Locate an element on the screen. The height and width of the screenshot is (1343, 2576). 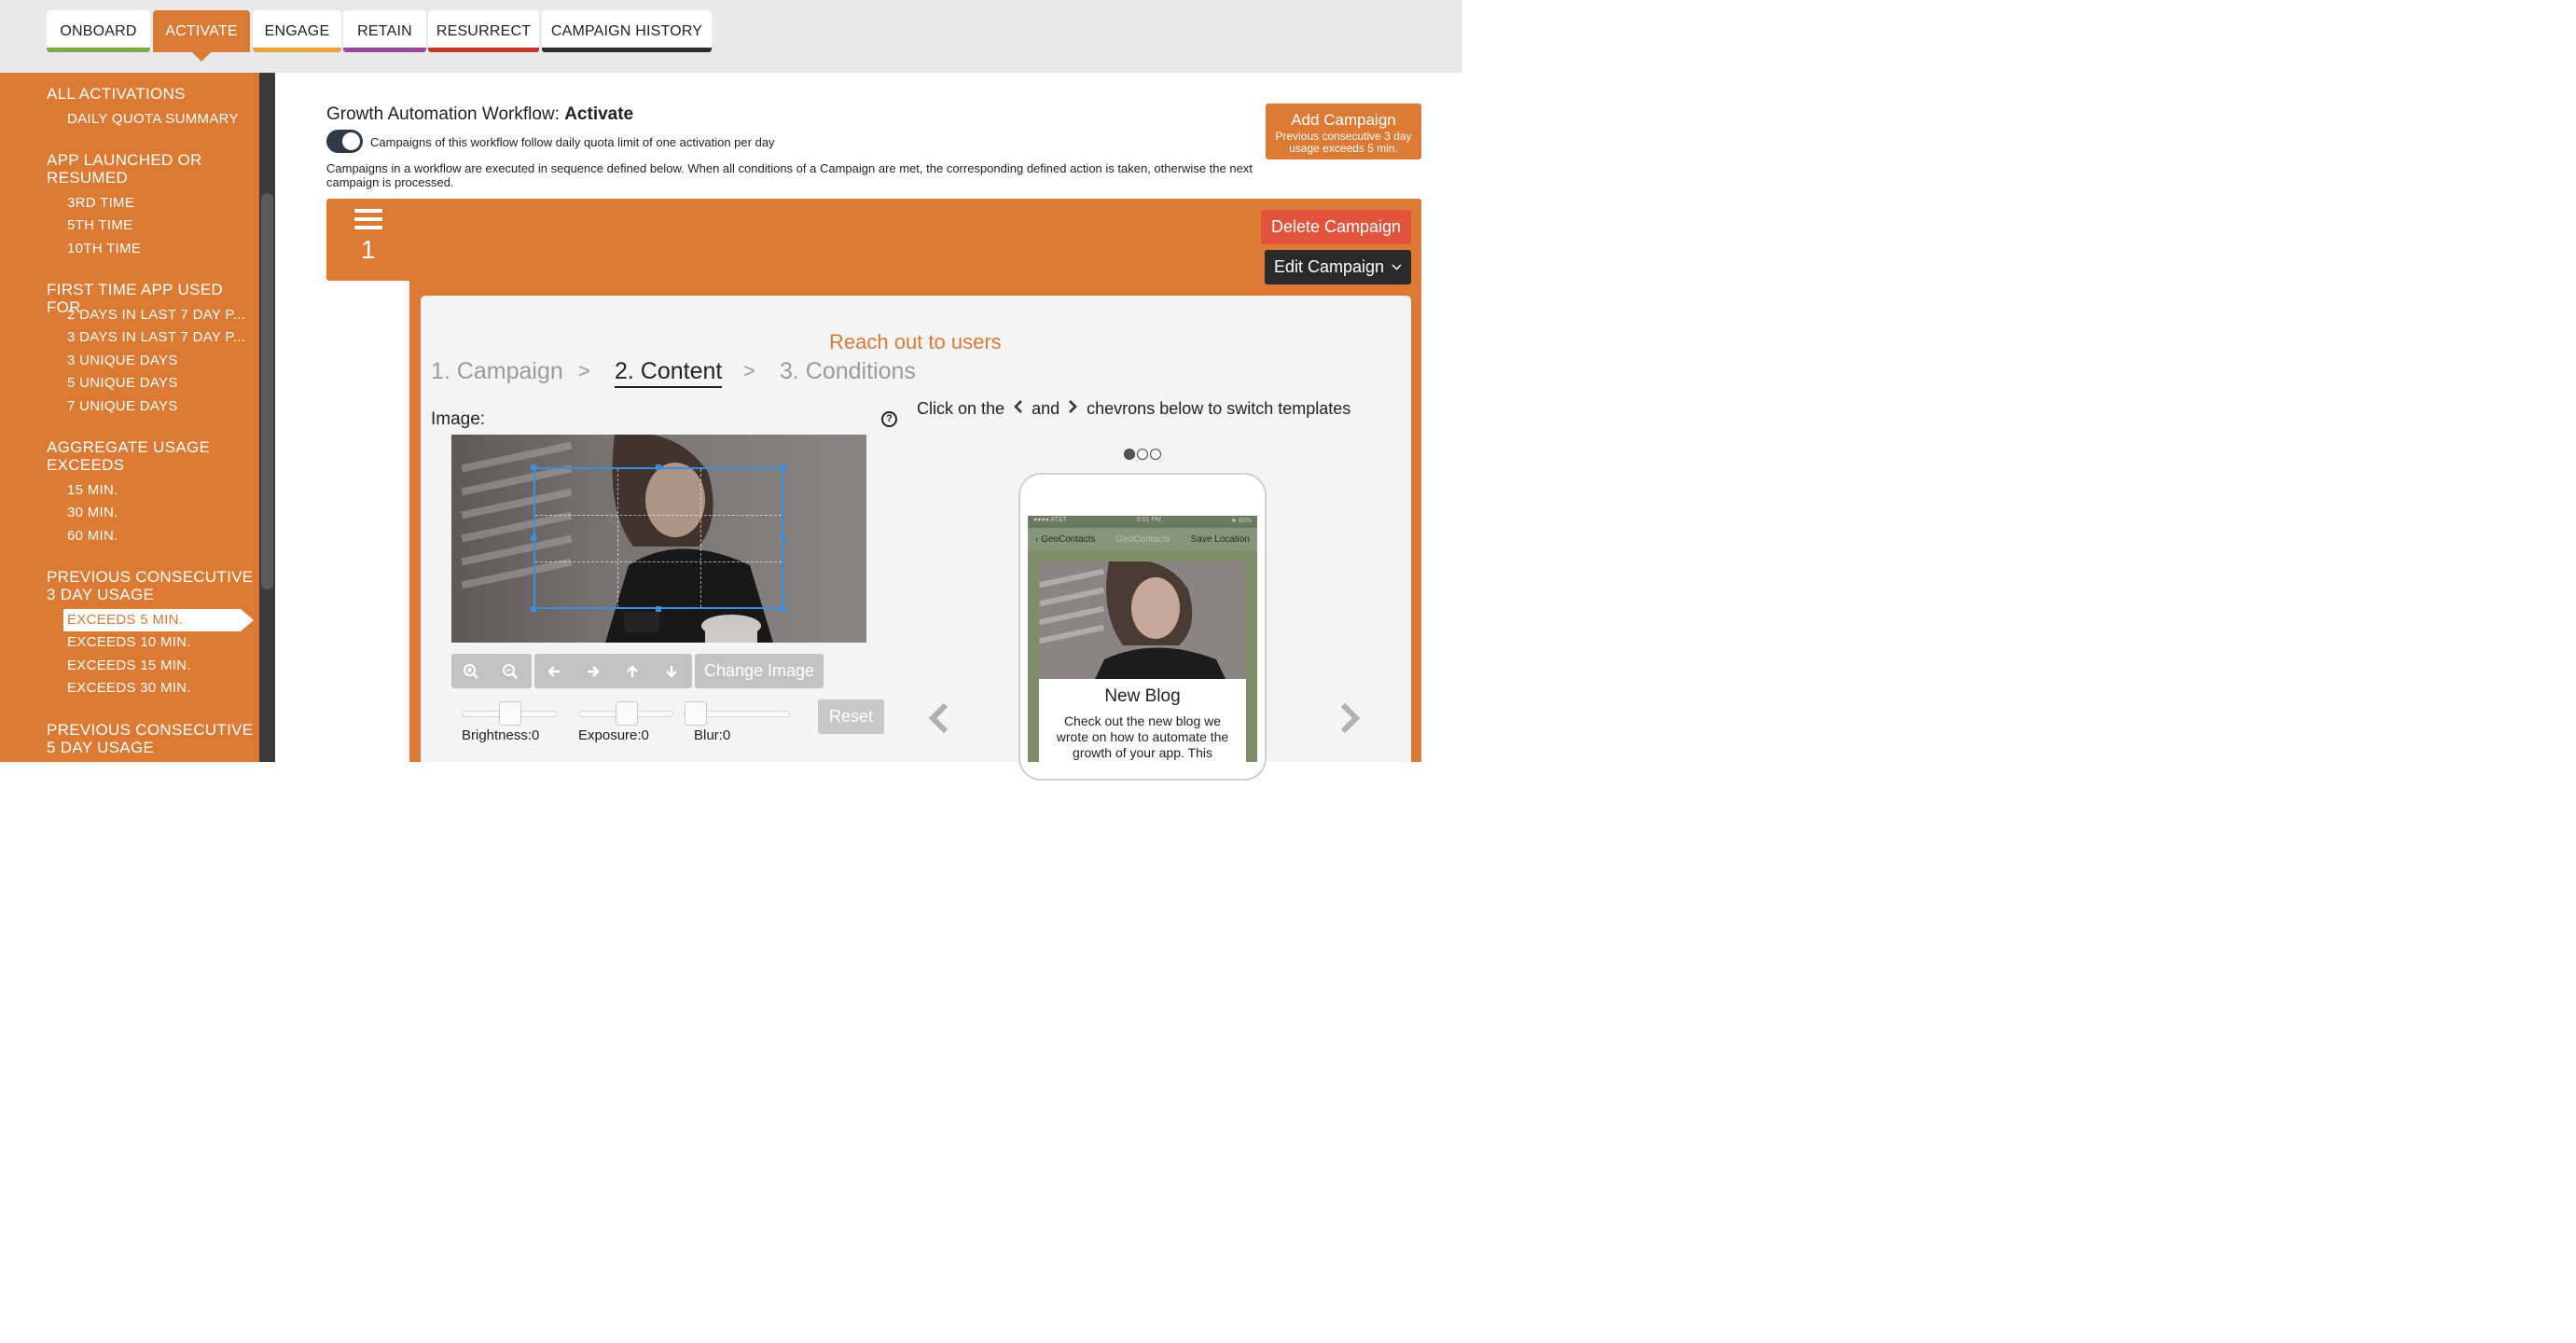
sidebar-item-5th-time: 5TH TIME is located at coordinates (99, 225).